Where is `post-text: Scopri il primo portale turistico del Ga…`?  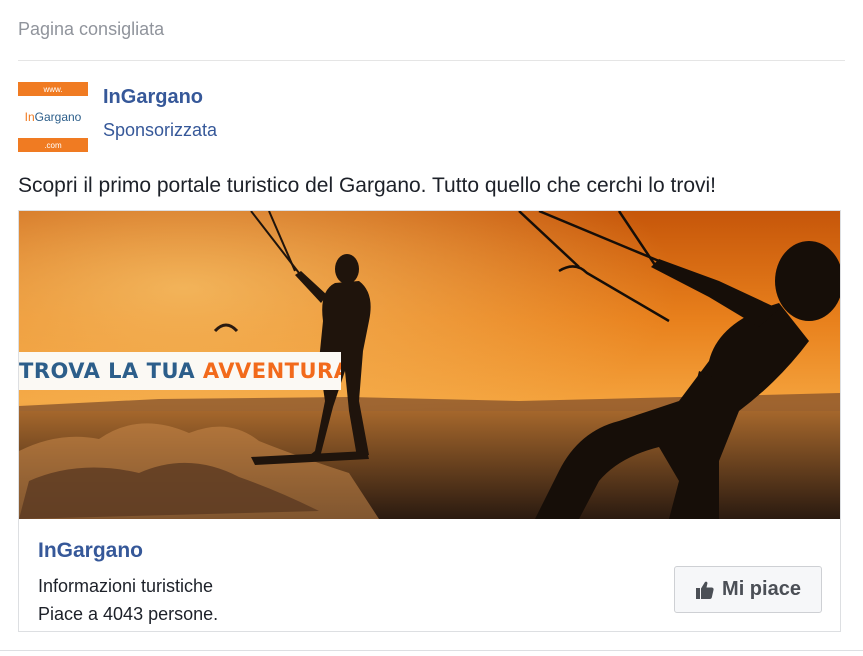
post-text: Scopri il primo portale turistico del Ga… is located at coordinates (367, 185).